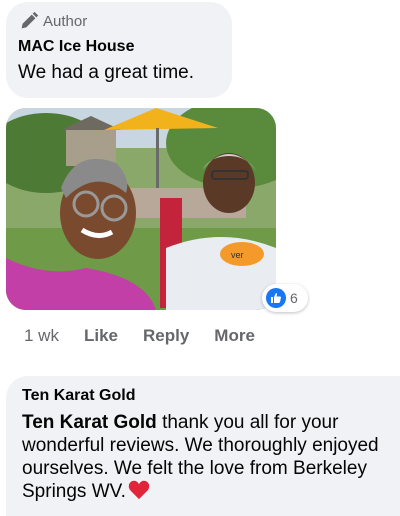 This screenshot has height=516, width=400. Describe the element at coordinates (106, 72) in the screenshot. I see `comment-text: We had a great time.` at that location.